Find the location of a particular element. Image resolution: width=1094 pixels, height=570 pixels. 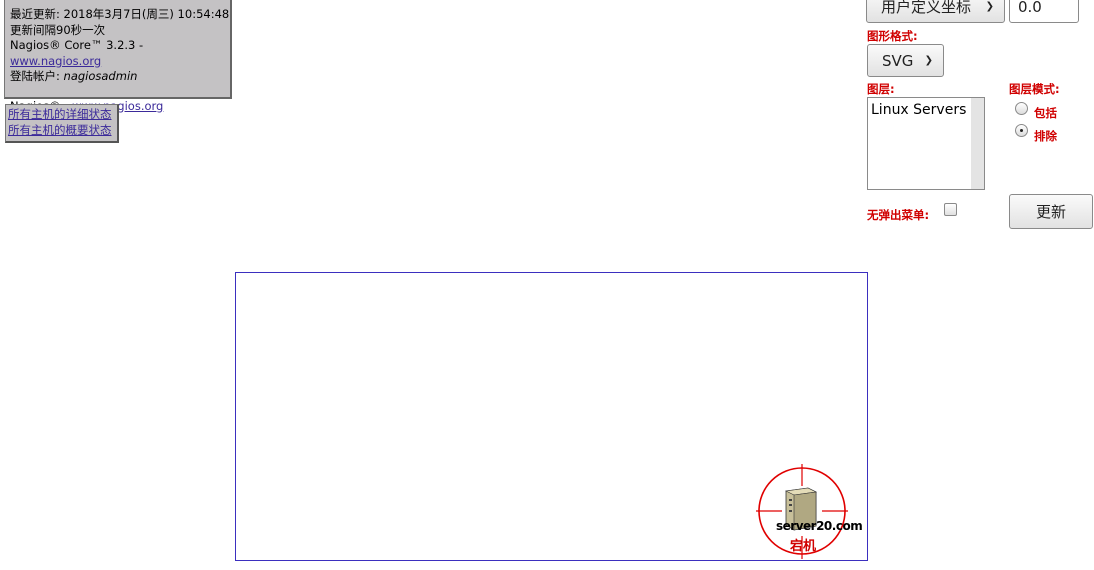

layer-mode-exclude-label: 排除 is located at coordinates (1045, 136).